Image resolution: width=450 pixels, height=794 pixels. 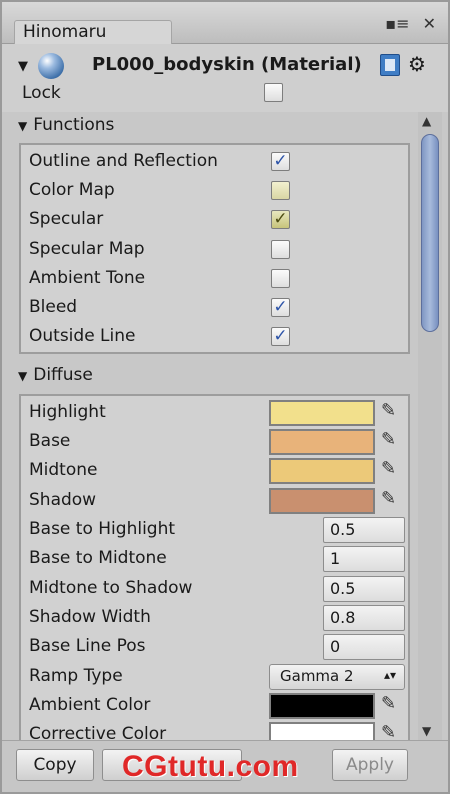 What do you see at coordinates (397, 23) in the screenshot?
I see `menu-icon: ▪≡` at bounding box center [397, 23].